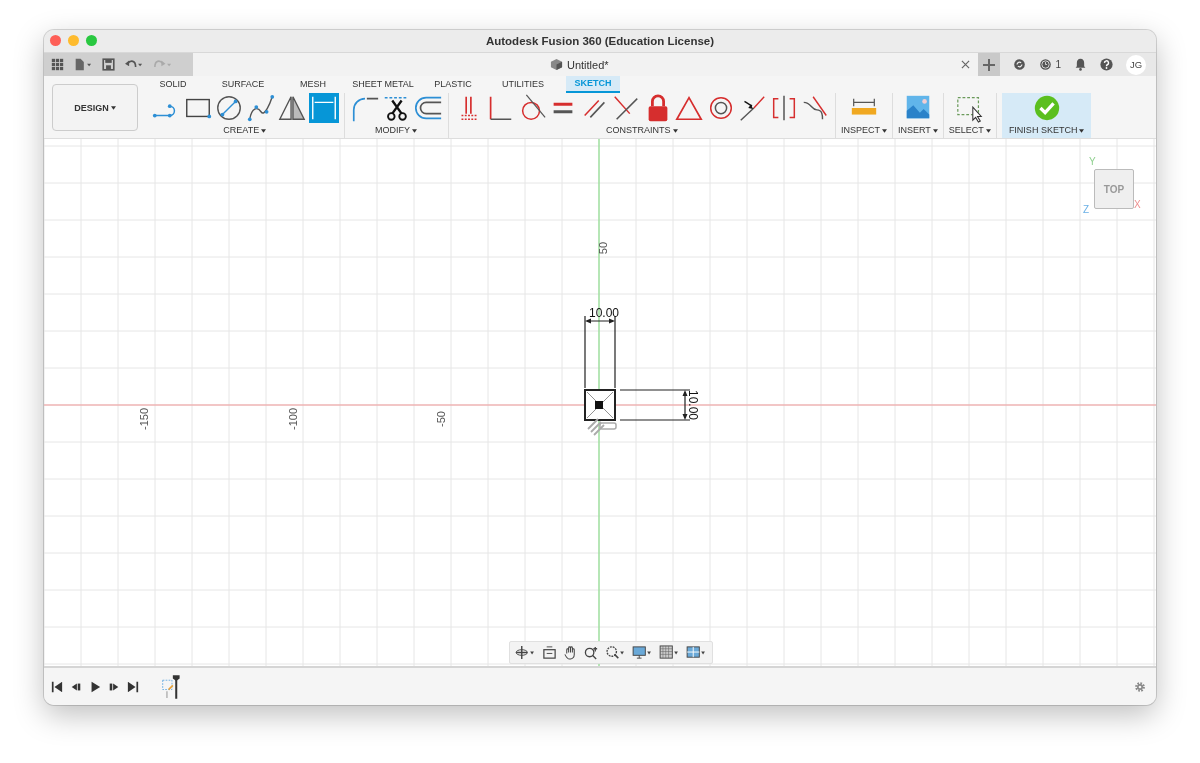  Describe the element at coordinates (57, 686) in the screenshot. I see `skip-start-icon` at that location.